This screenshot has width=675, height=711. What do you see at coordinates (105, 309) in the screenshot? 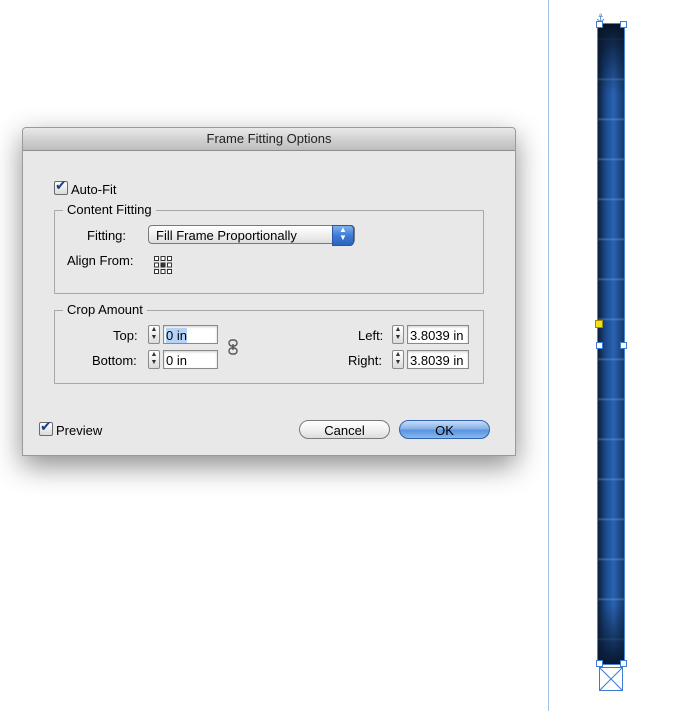
I see `crop-amount-group-label: Crop Amount` at bounding box center [105, 309].